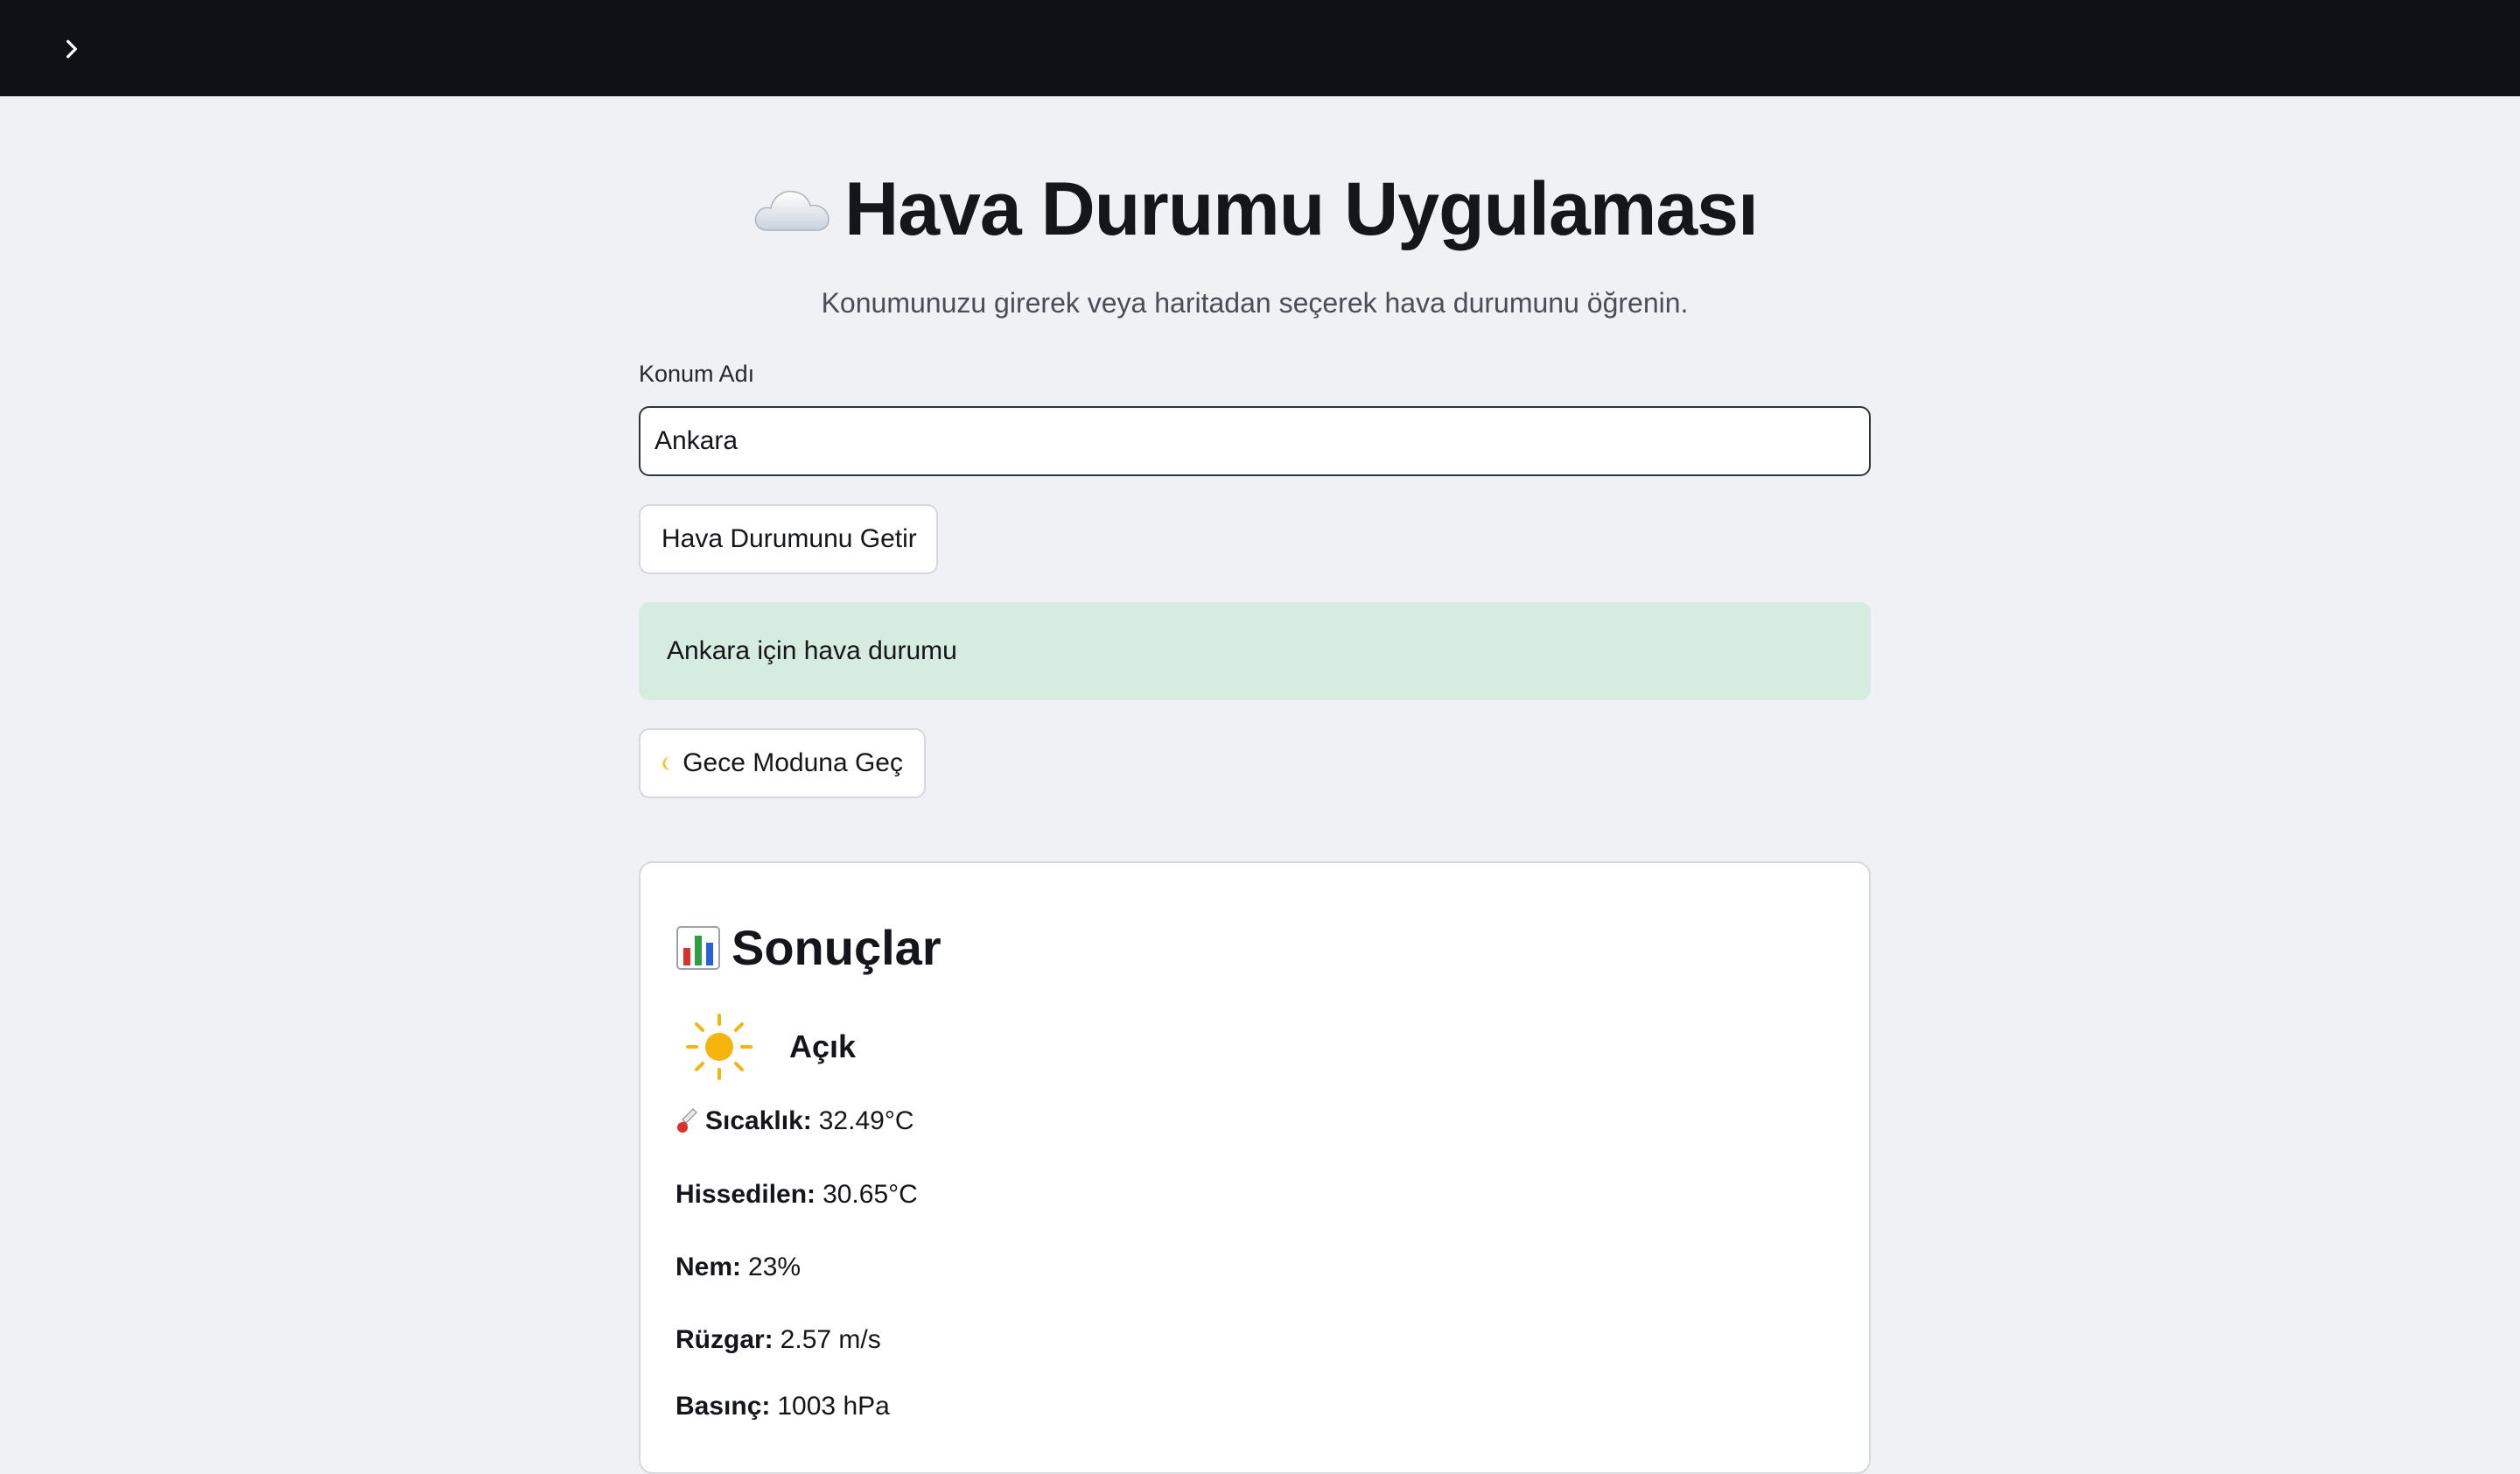  I want to click on metric-feels-like: Hissedilen: 30.65°C, so click(797, 1195).